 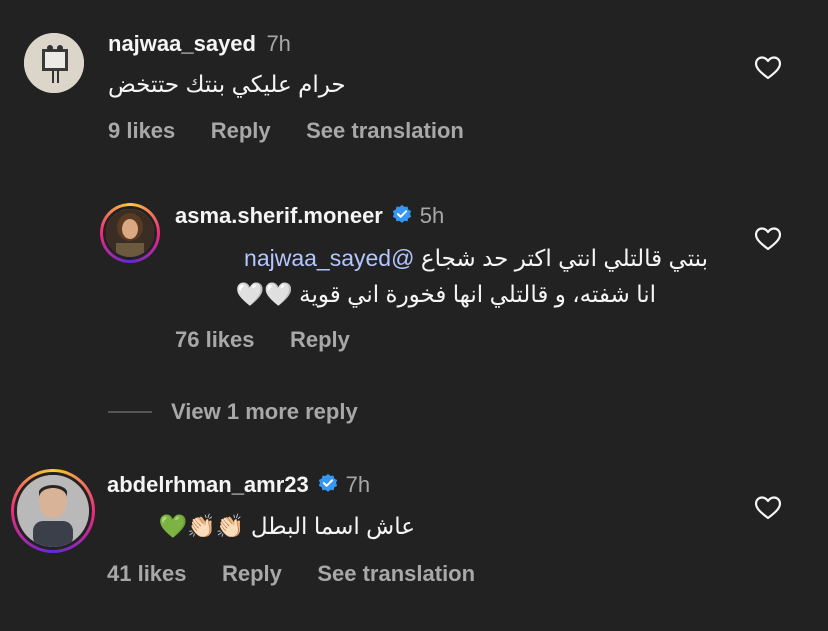 I want to click on timestamp: 5h, so click(x=432, y=215).